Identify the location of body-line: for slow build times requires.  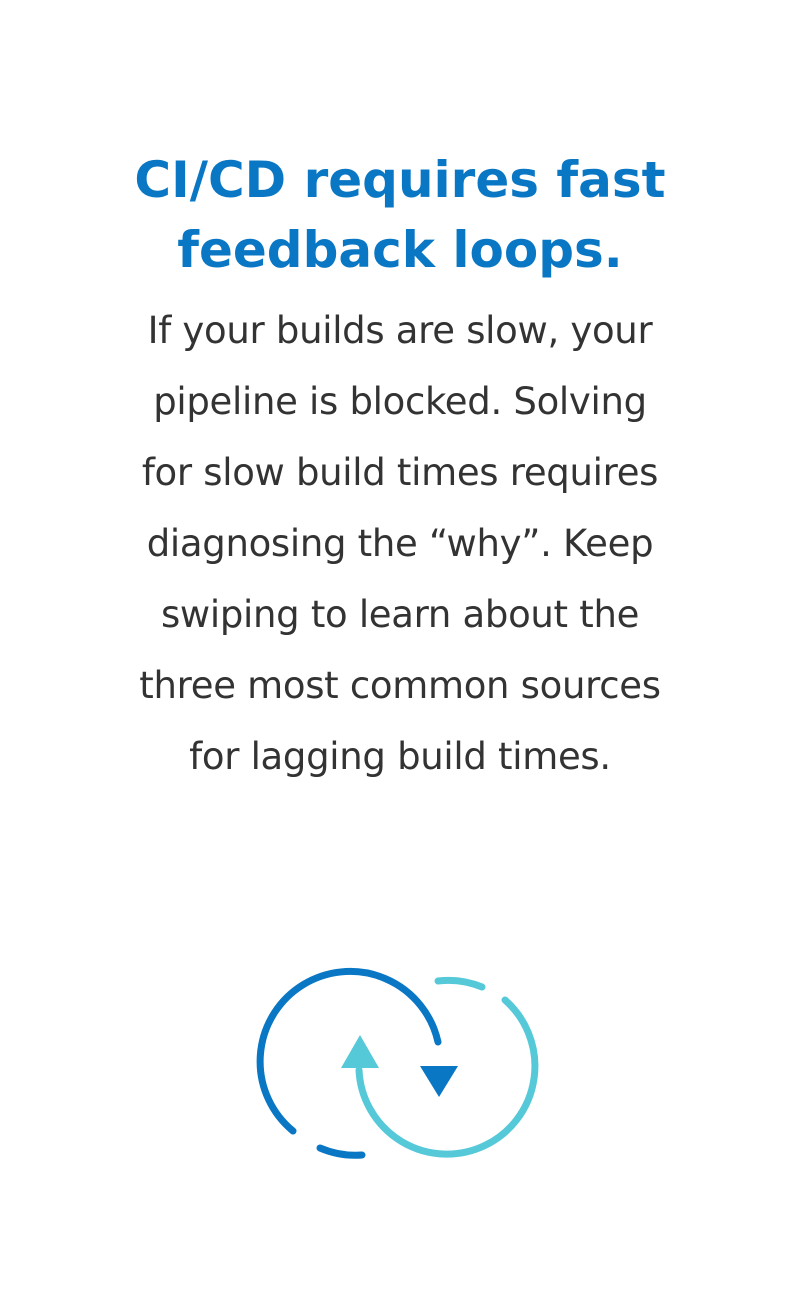
(400, 472).